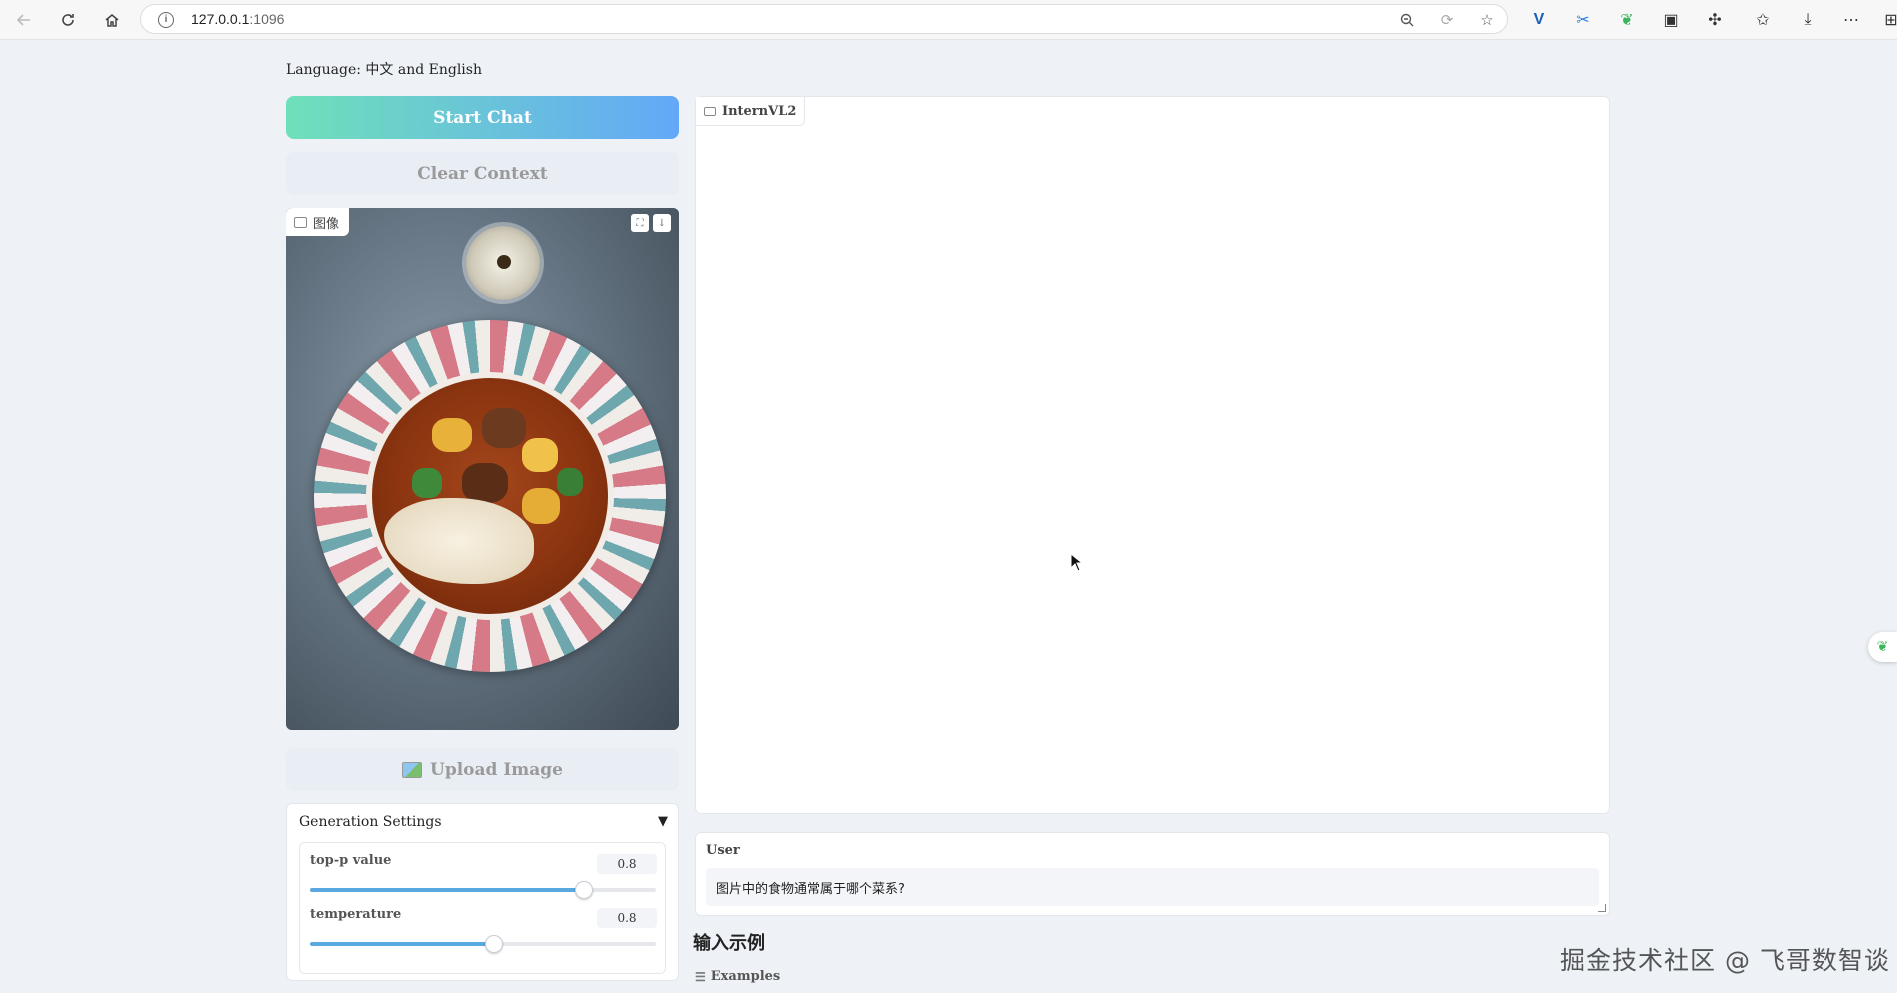 The image size is (1897, 997). What do you see at coordinates (651, 223) in the screenshot?
I see `image-tools: ⛶ ↓` at bounding box center [651, 223].